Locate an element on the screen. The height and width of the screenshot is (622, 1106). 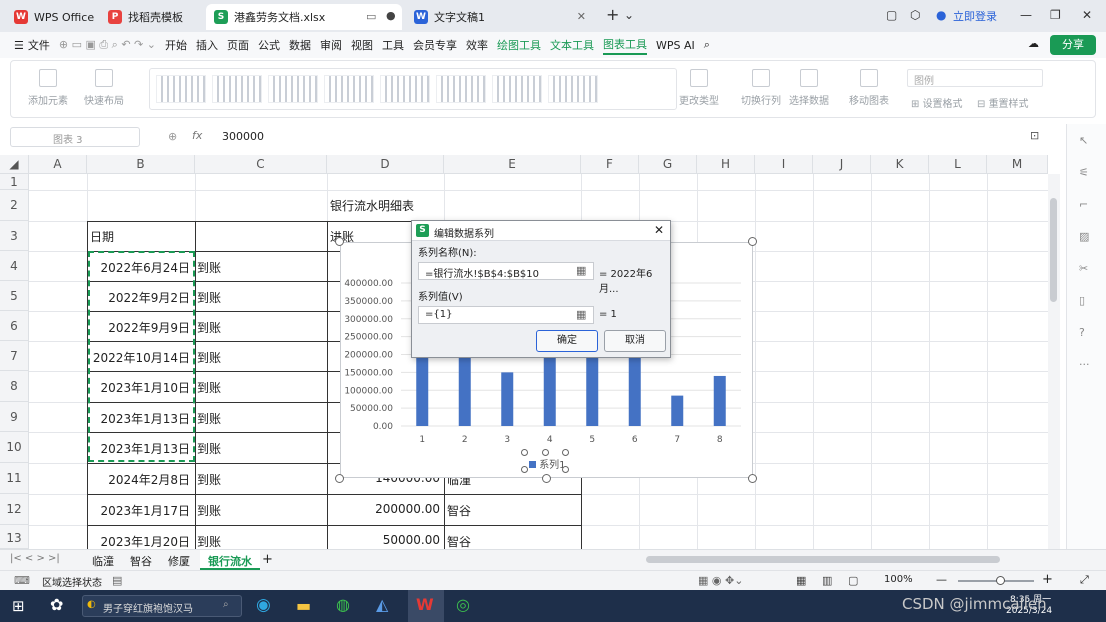
tab-docer: P 找稻壳模板 is located at coordinates (150, 17).